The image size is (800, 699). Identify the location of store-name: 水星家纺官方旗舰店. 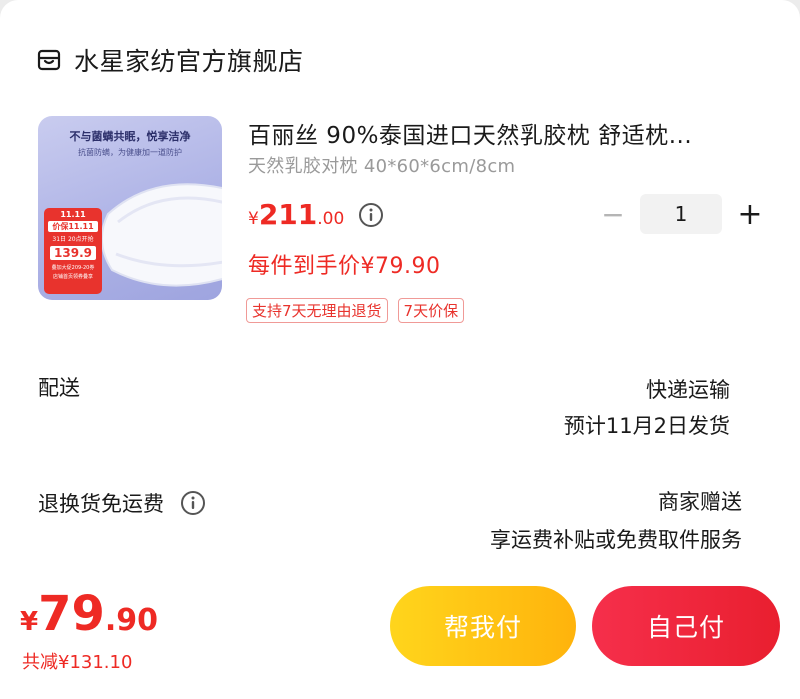
(189, 61).